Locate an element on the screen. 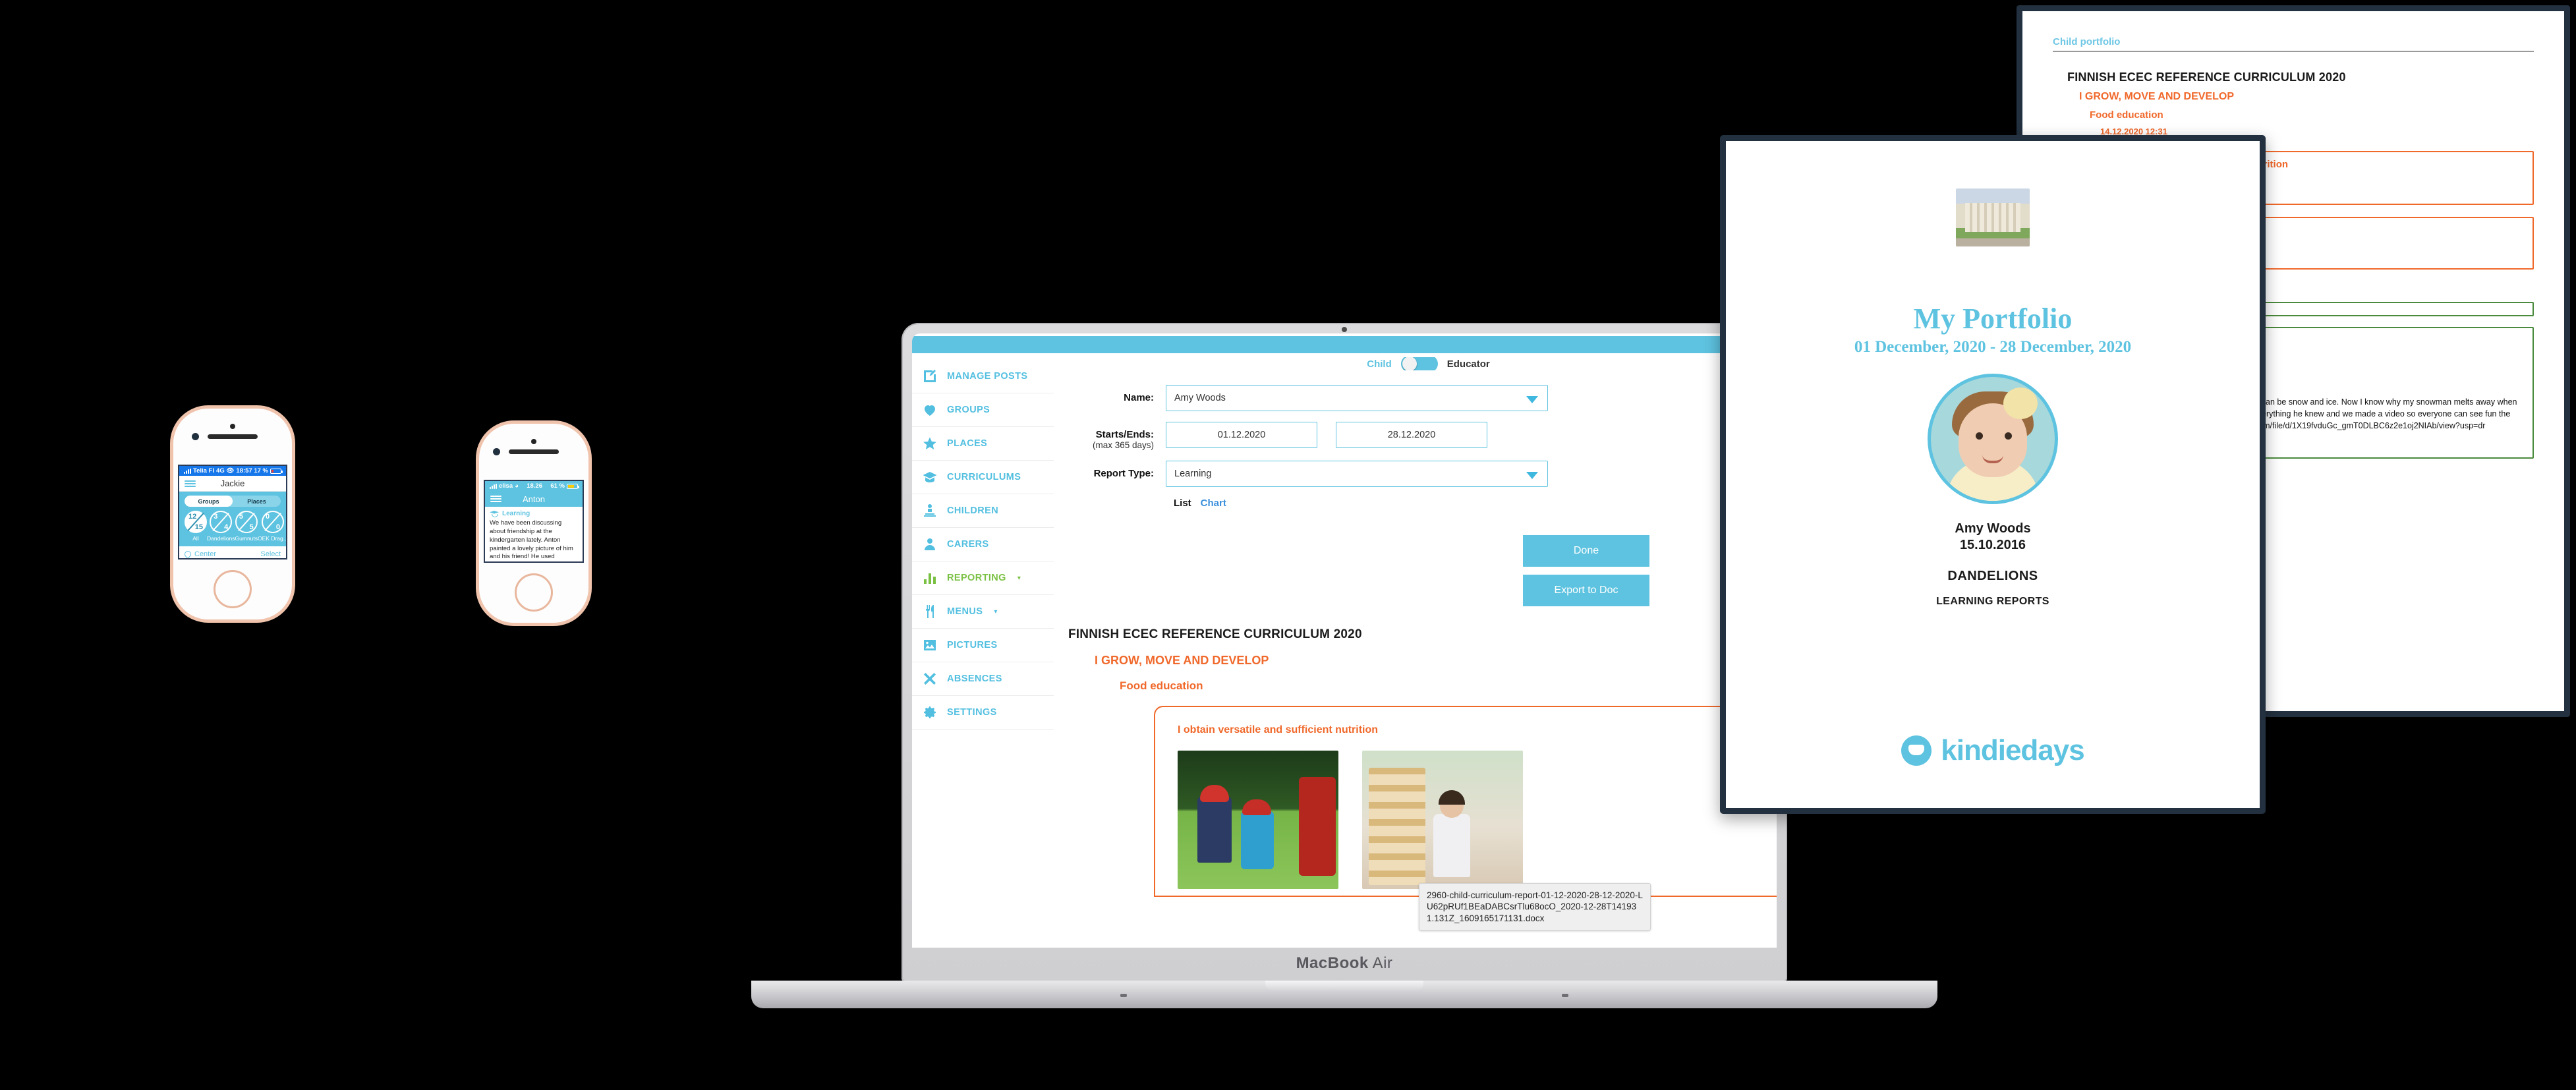 The image size is (2576, 1090). sidebar-label: MANAGE POSTS is located at coordinates (988, 376).